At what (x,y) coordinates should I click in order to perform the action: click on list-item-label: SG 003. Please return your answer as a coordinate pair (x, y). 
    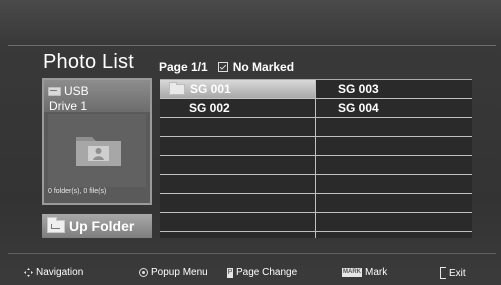
    Looking at the image, I should click on (358, 89).